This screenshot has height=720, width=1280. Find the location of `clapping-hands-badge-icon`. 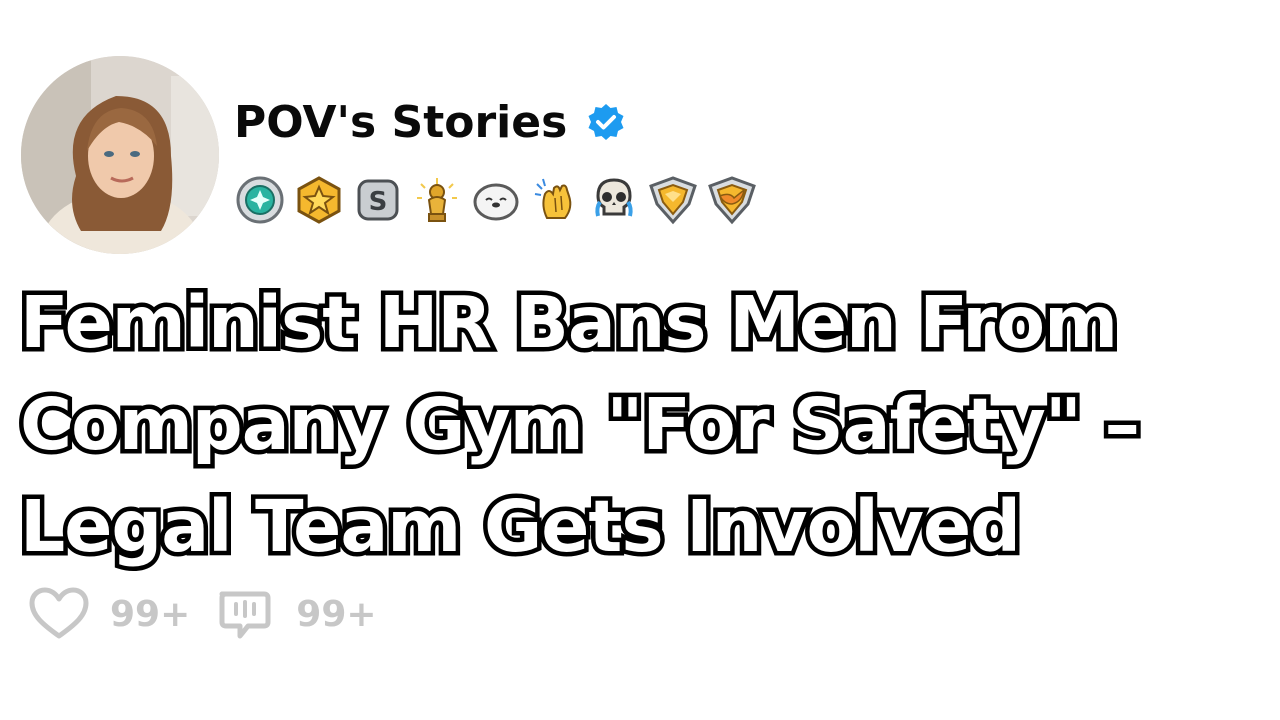

clapping-hands-badge-icon is located at coordinates (555, 200).